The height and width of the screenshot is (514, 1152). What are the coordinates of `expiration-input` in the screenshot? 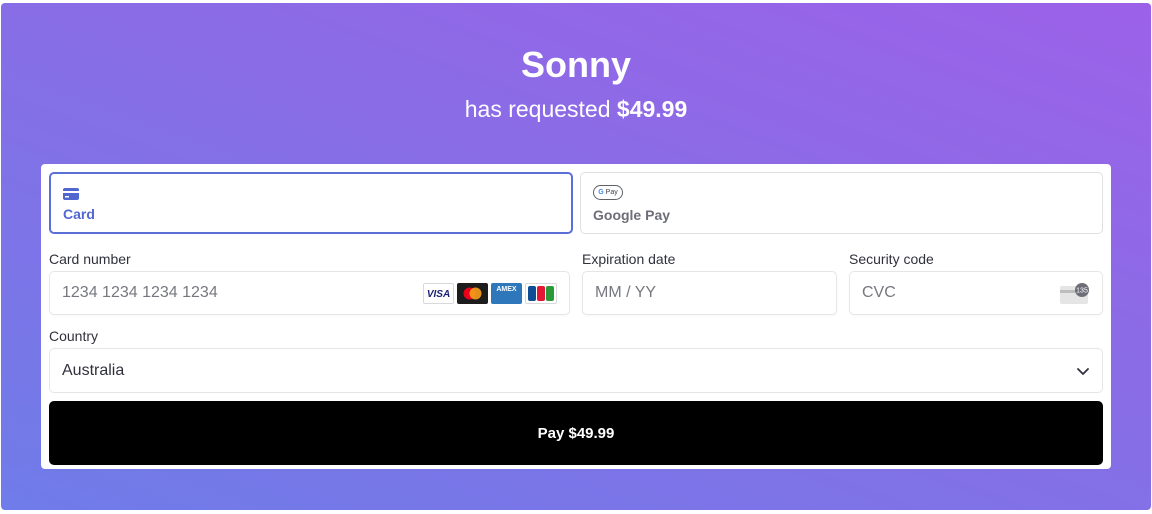 It's located at (709, 293).